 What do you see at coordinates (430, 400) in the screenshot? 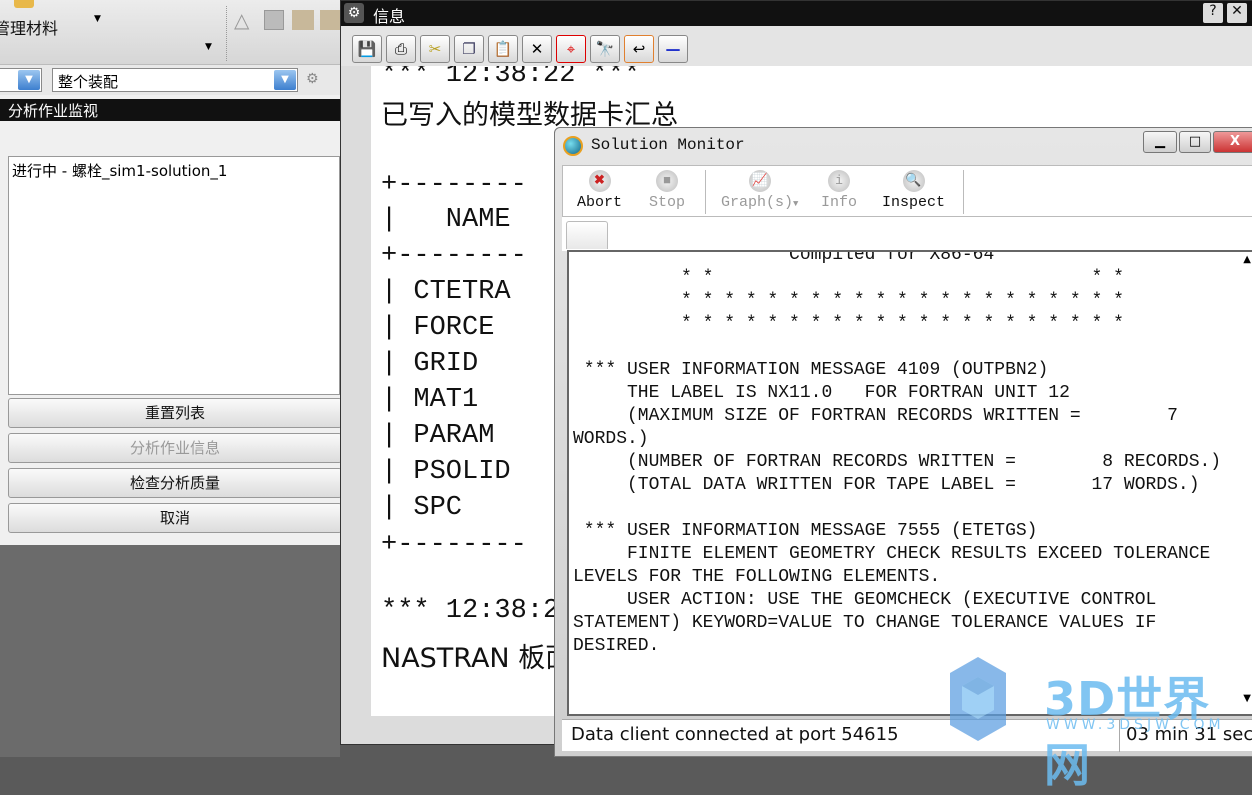
I see `table-row: | MAT1` at bounding box center [430, 400].